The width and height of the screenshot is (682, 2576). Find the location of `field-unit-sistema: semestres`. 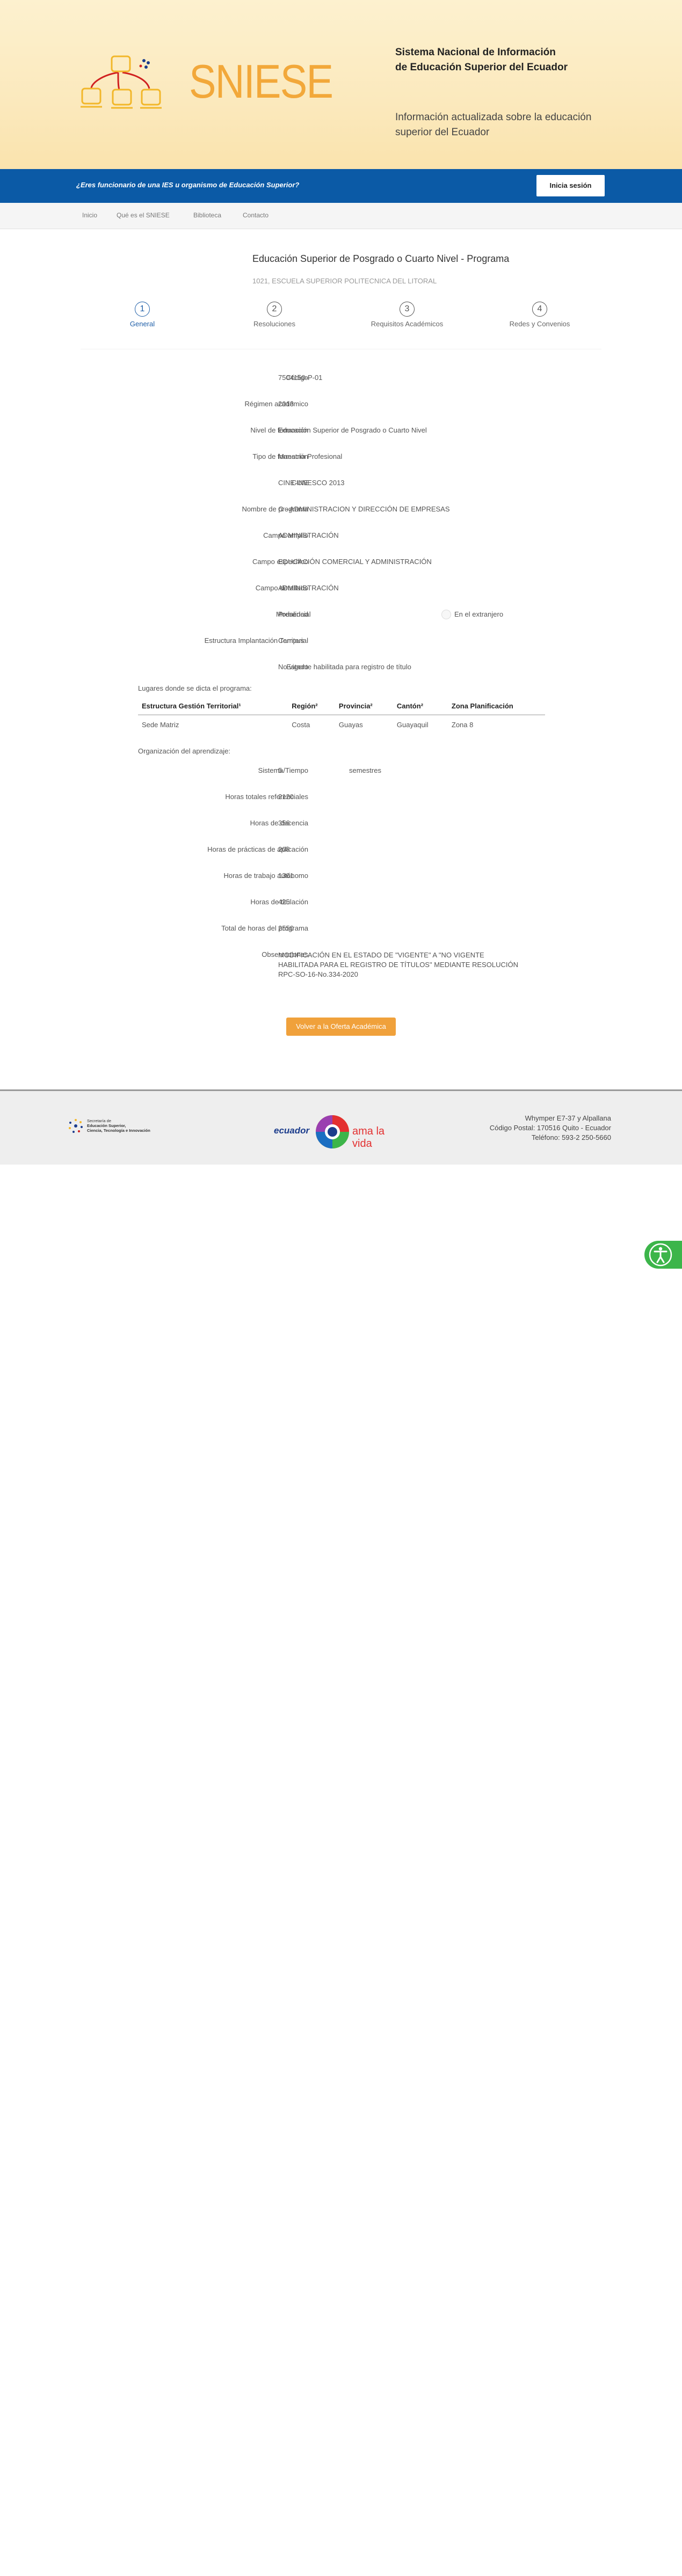

field-unit-sistema: semestres is located at coordinates (365, 770).